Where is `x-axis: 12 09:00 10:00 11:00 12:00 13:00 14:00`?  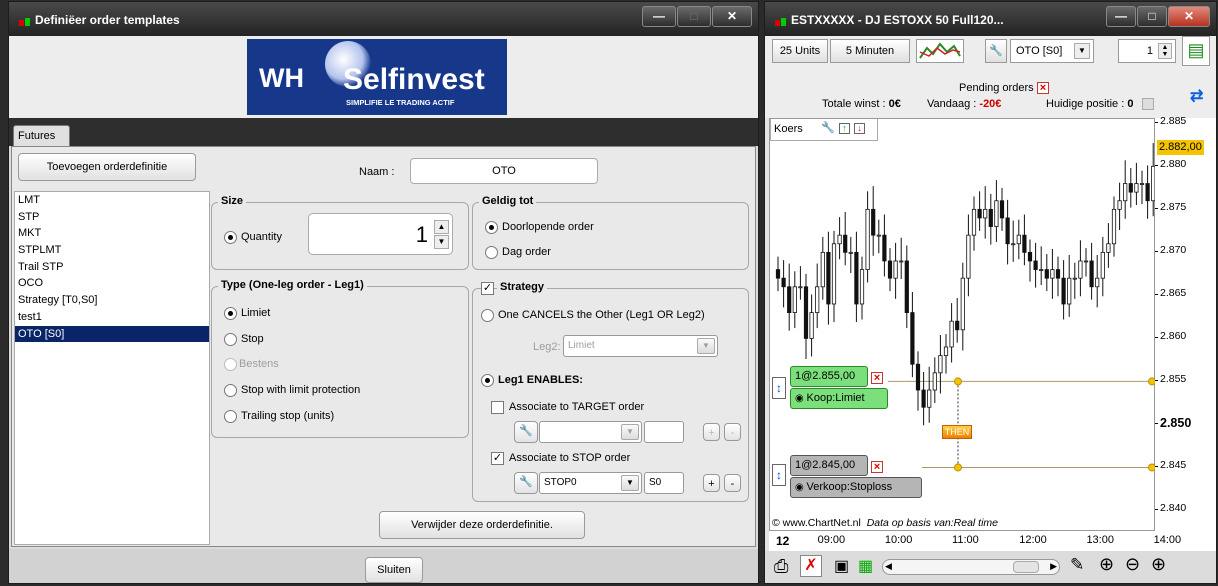 x-axis: 12 09:00 10:00 11:00 12:00 13:00 14:00 is located at coordinates (992, 541).